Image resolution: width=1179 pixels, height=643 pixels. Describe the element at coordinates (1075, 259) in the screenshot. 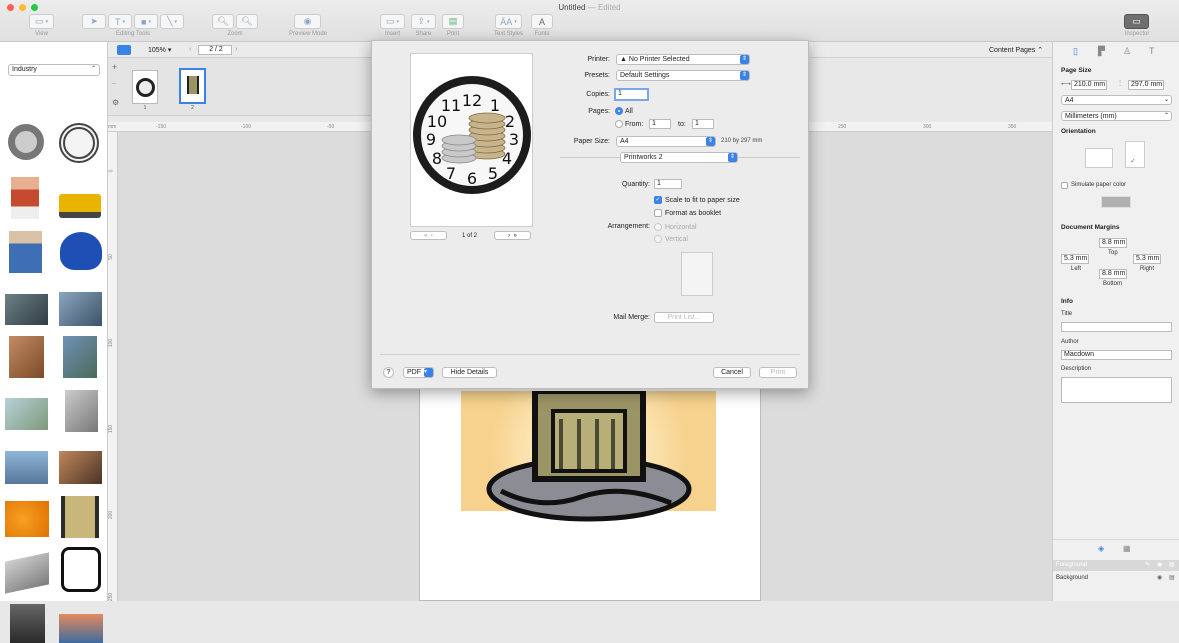

I see `margin-left-field: 5.3 mm` at that location.